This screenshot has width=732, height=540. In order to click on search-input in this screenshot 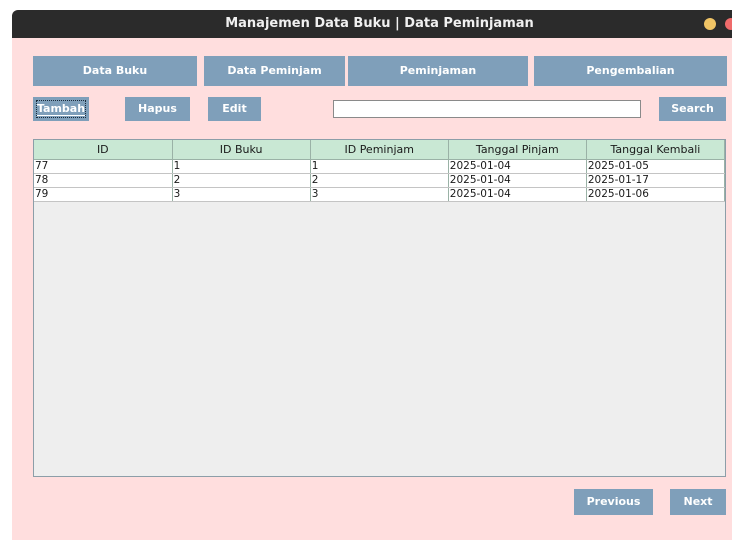, I will do `click(487, 109)`.